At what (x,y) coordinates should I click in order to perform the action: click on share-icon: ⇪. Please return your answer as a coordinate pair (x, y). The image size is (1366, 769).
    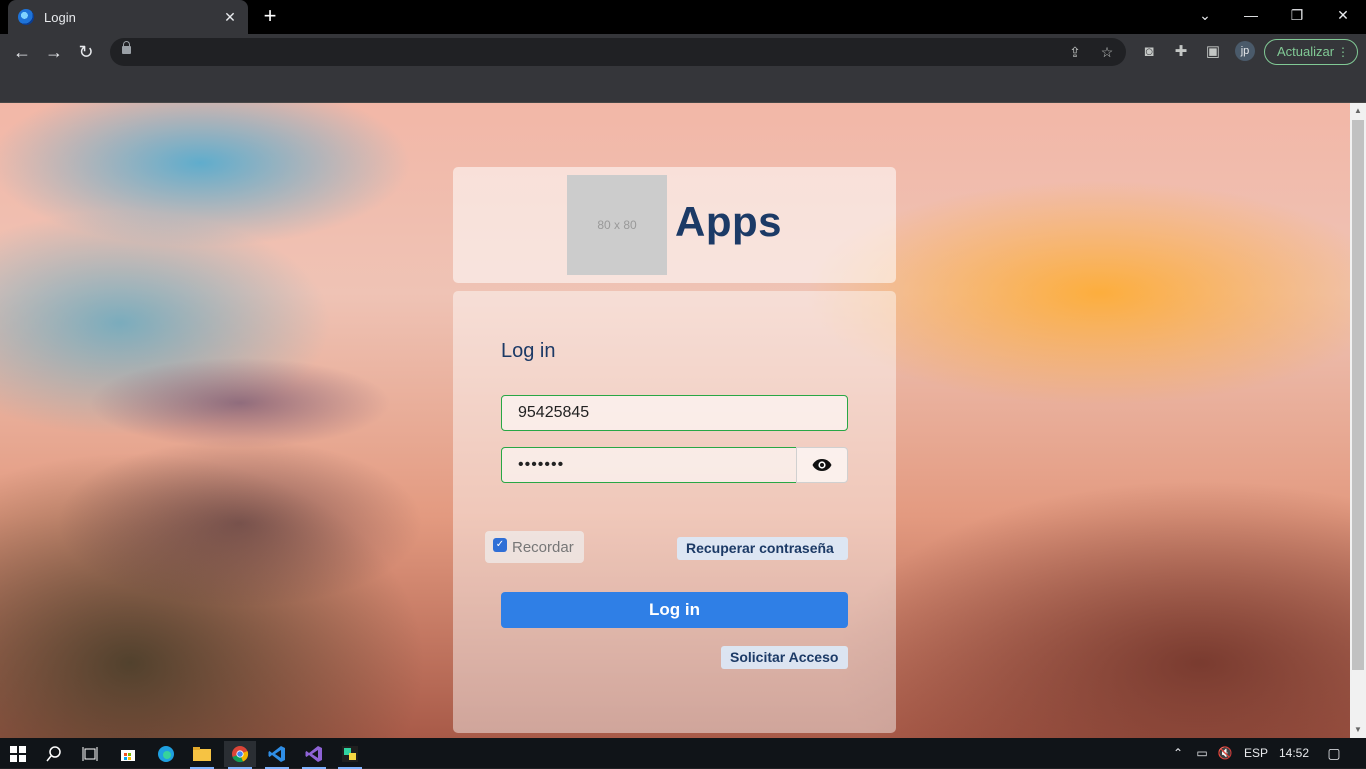
    Looking at the image, I should click on (1075, 52).